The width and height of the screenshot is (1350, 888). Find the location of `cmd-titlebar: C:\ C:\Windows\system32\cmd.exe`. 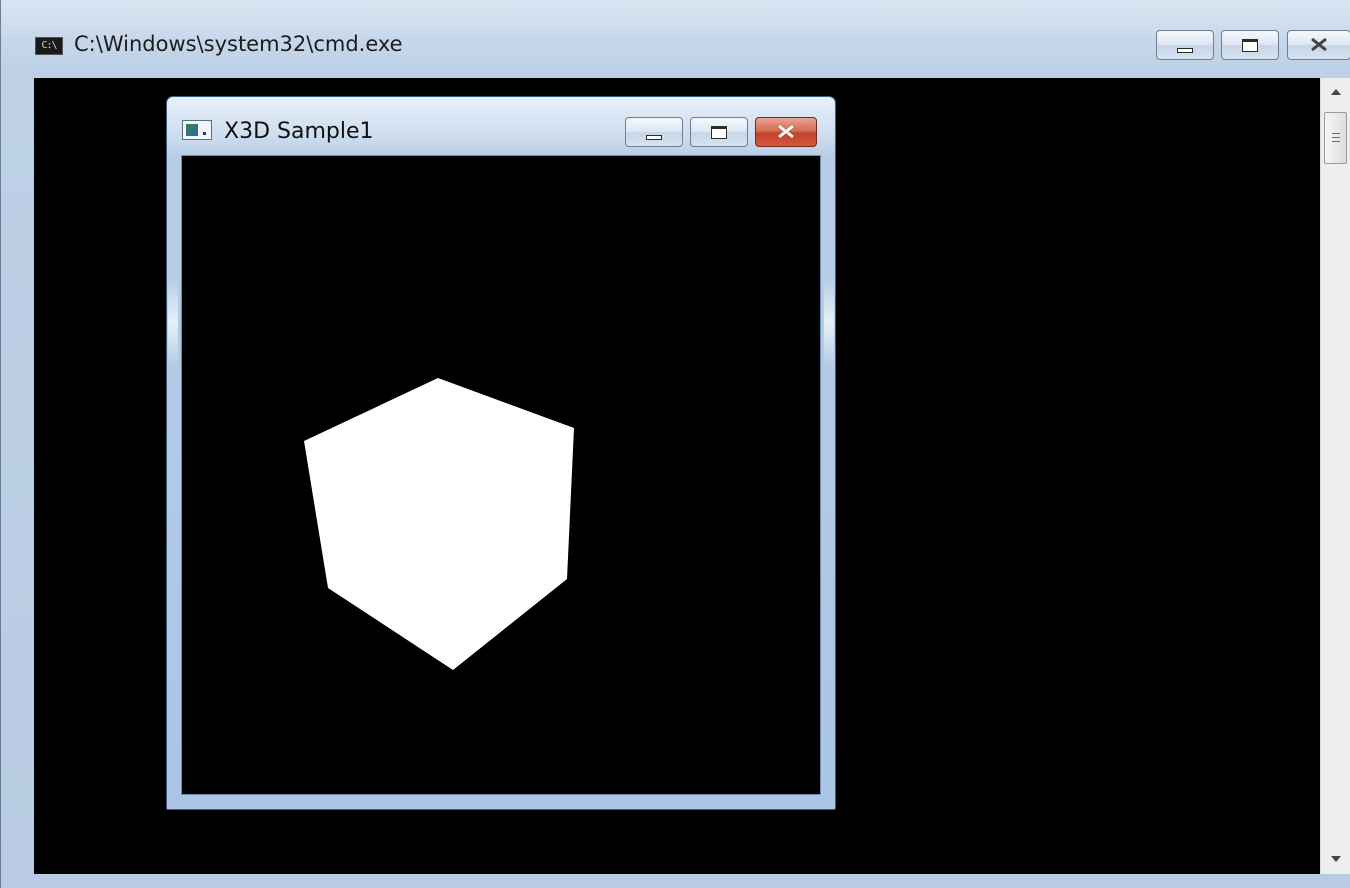

cmd-titlebar: C:\ C:\Windows\system32\cmd.exe is located at coordinates (675, 39).